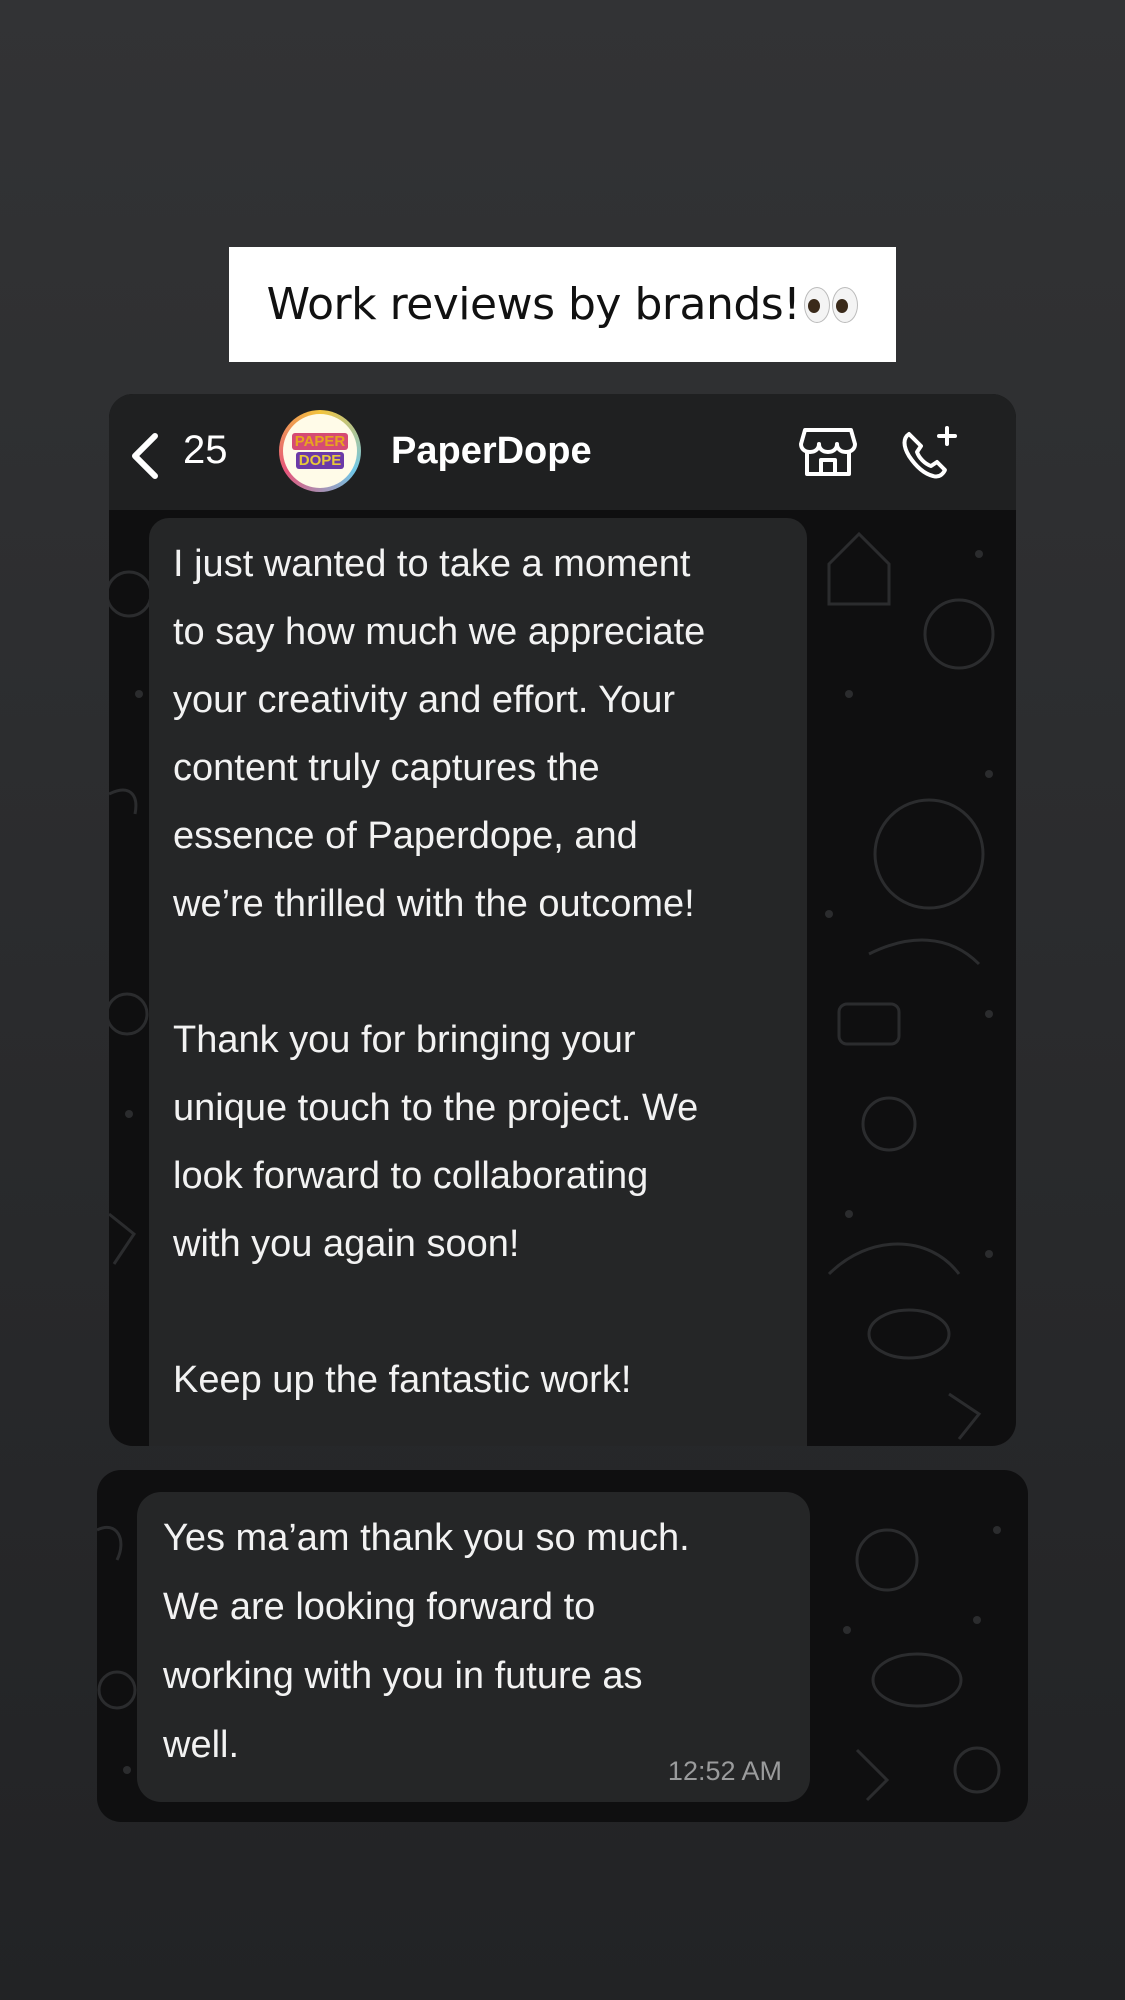 This screenshot has width=1125, height=2000. What do you see at coordinates (320, 460) in the screenshot?
I see `avatar-logo-line2: DOPE` at bounding box center [320, 460].